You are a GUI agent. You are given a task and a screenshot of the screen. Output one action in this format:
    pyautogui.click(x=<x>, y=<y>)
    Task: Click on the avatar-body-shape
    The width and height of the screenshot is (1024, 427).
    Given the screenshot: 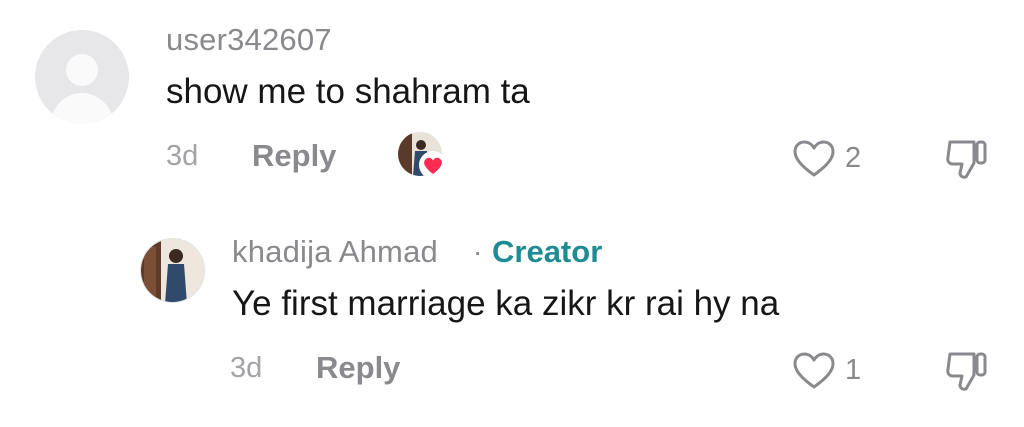 What is the action you would take?
    pyautogui.click(x=82, y=108)
    